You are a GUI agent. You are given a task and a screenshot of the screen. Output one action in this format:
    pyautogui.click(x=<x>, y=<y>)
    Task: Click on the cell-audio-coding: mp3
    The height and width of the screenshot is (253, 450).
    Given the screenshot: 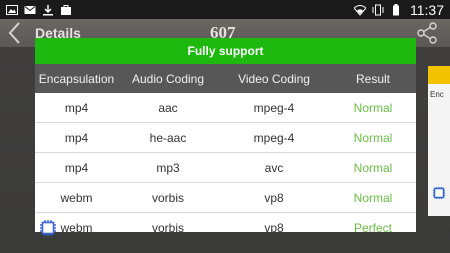 What is the action you would take?
    pyautogui.click(x=168, y=167)
    